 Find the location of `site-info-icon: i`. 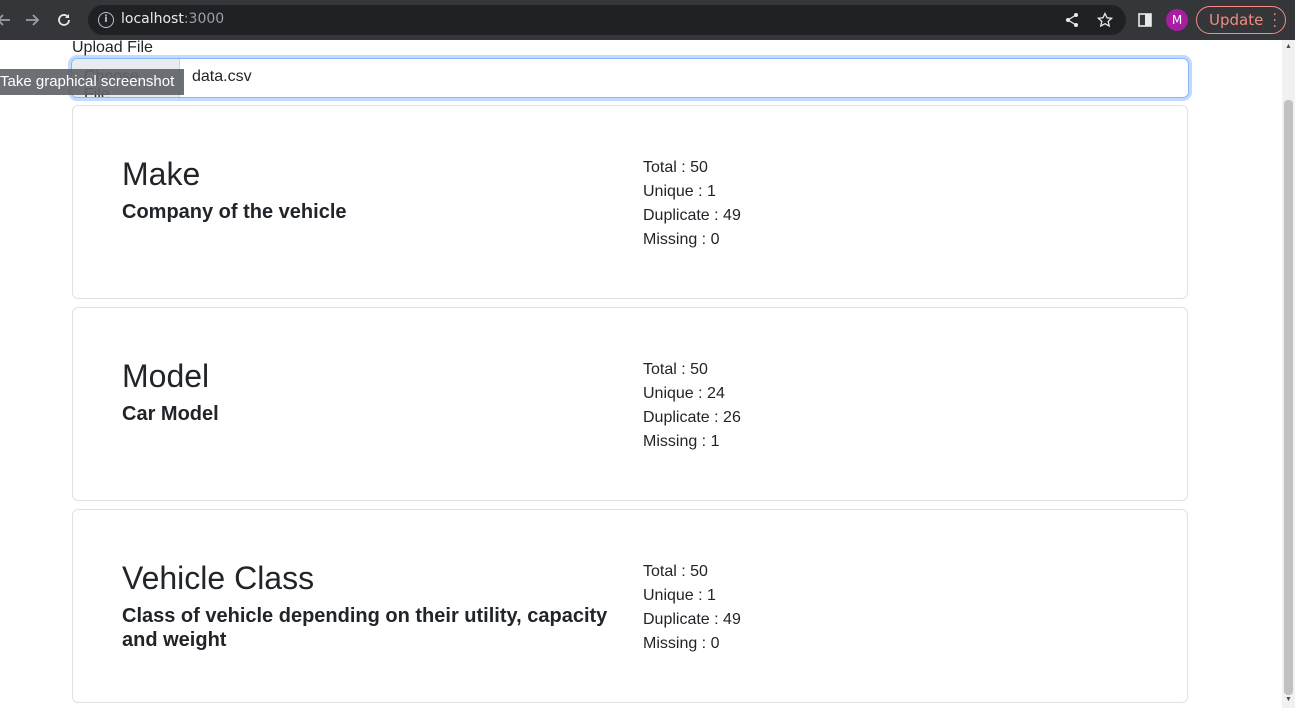

site-info-icon: i is located at coordinates (106, 20).